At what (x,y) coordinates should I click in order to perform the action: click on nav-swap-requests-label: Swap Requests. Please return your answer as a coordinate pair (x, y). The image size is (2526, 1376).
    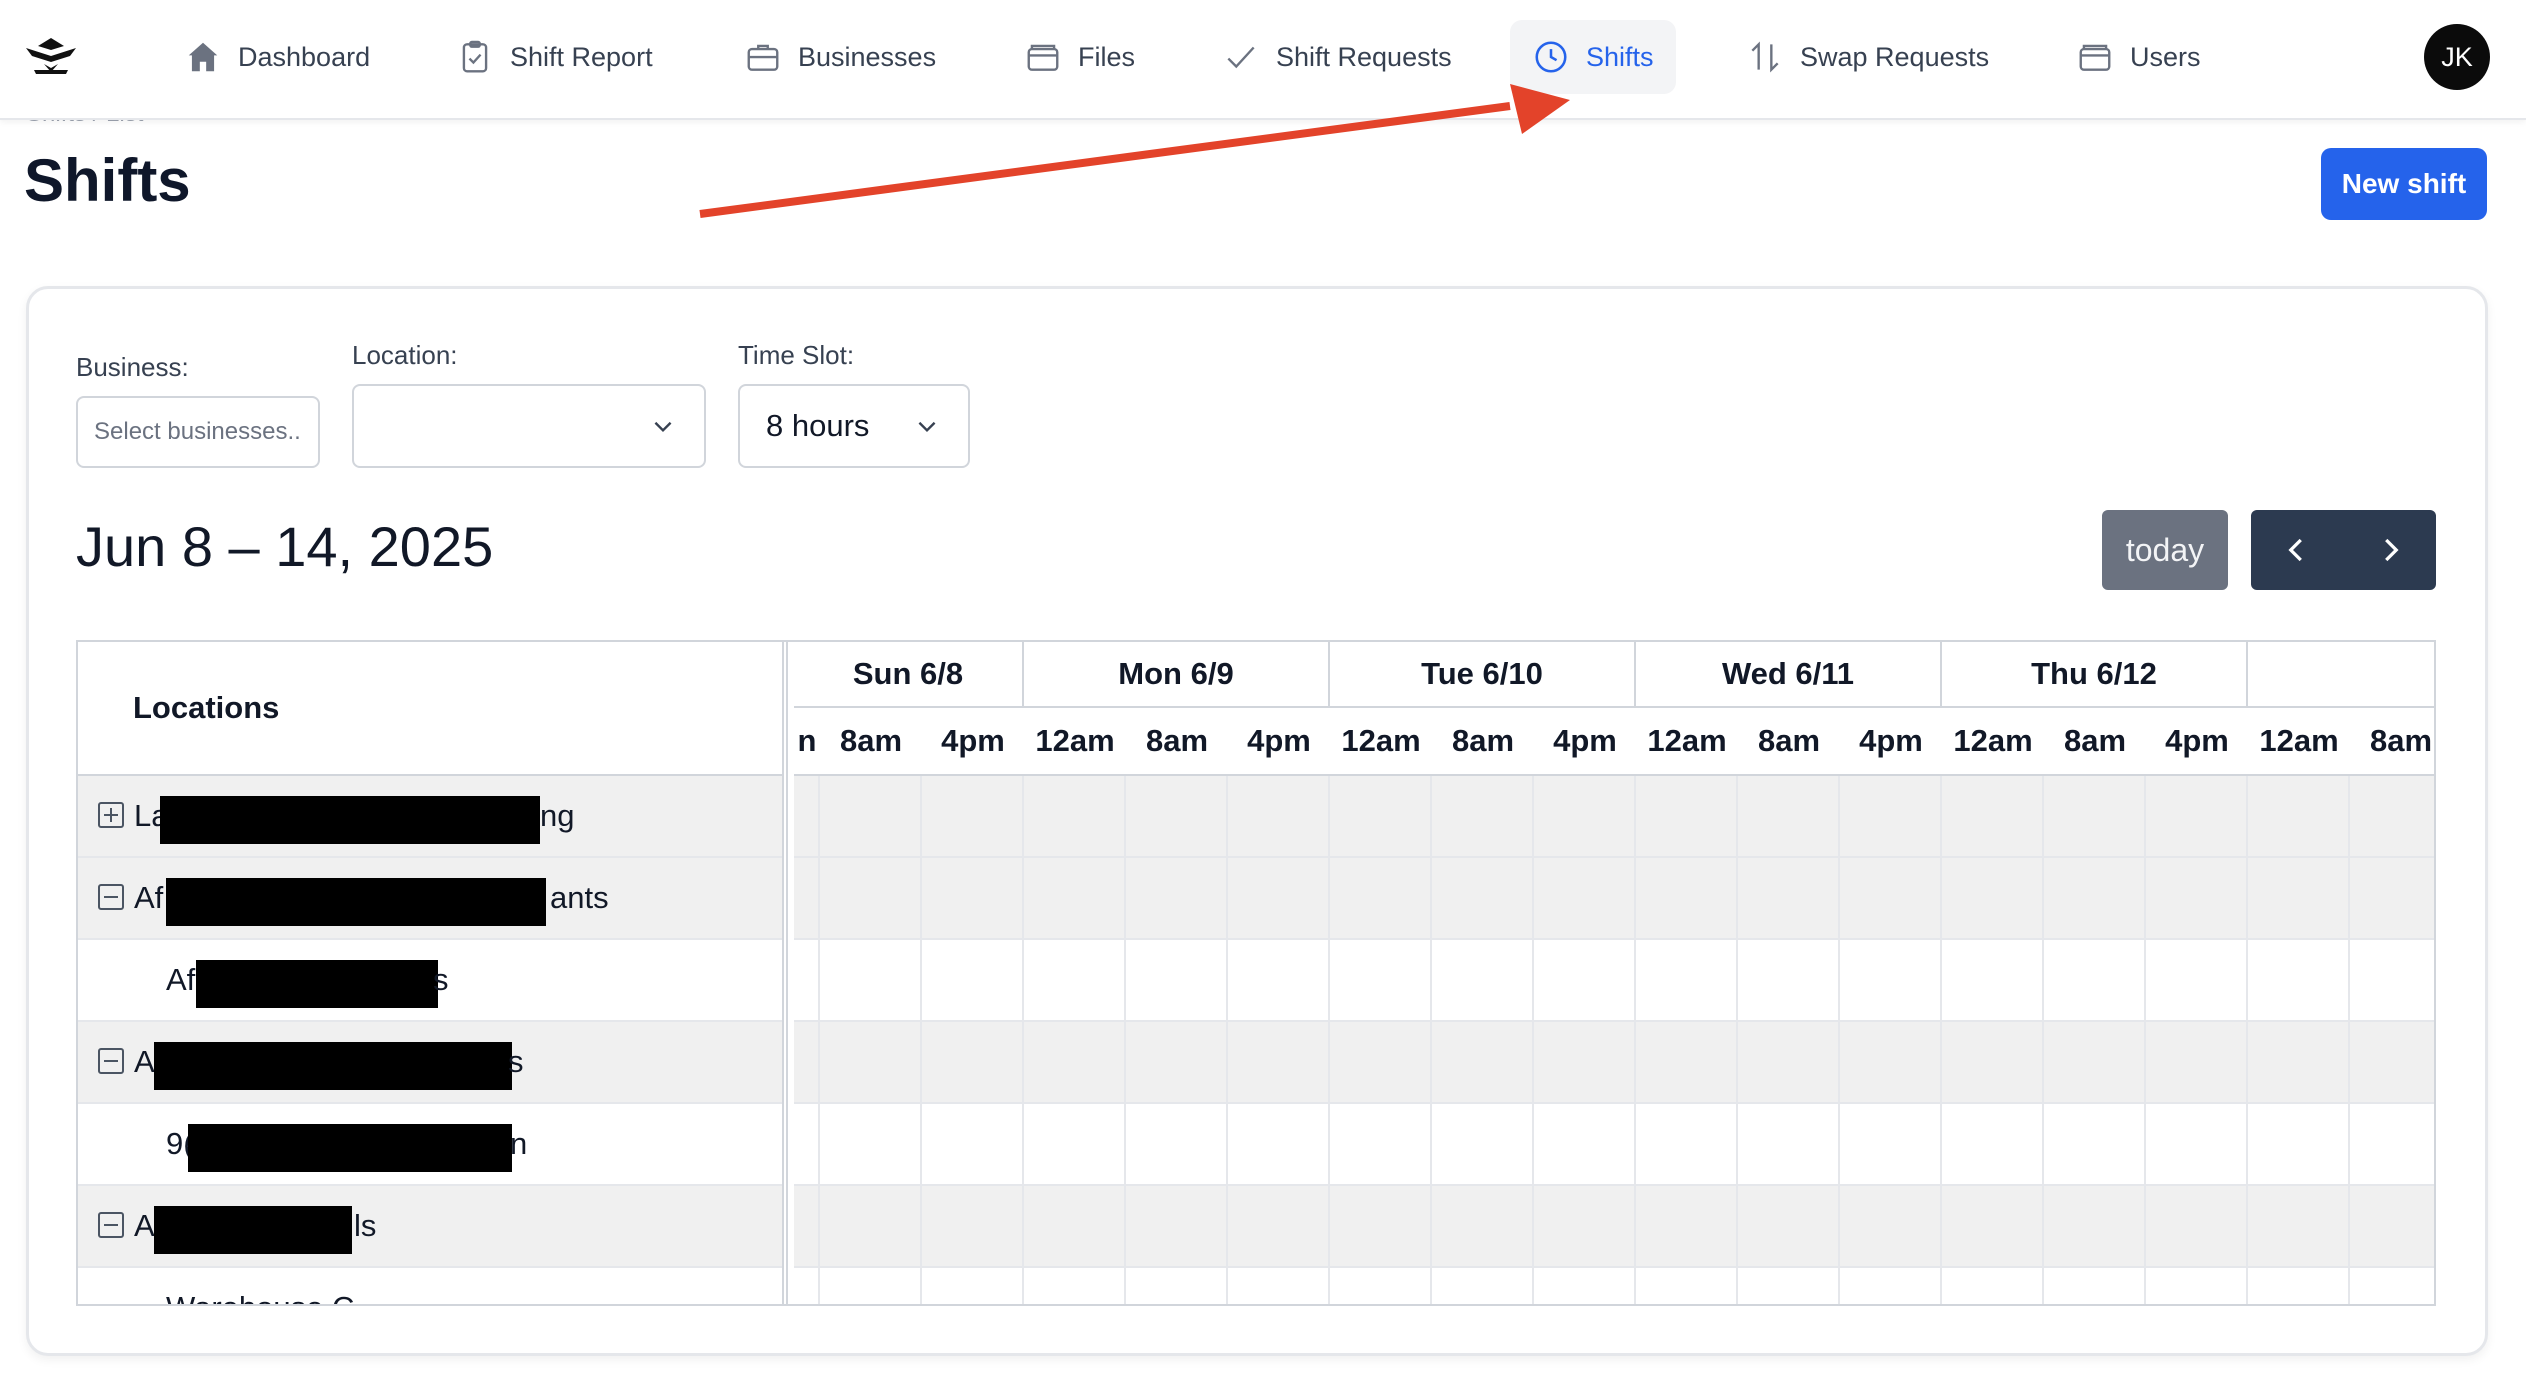
    Looking at the image, I should click on (1895, 56).